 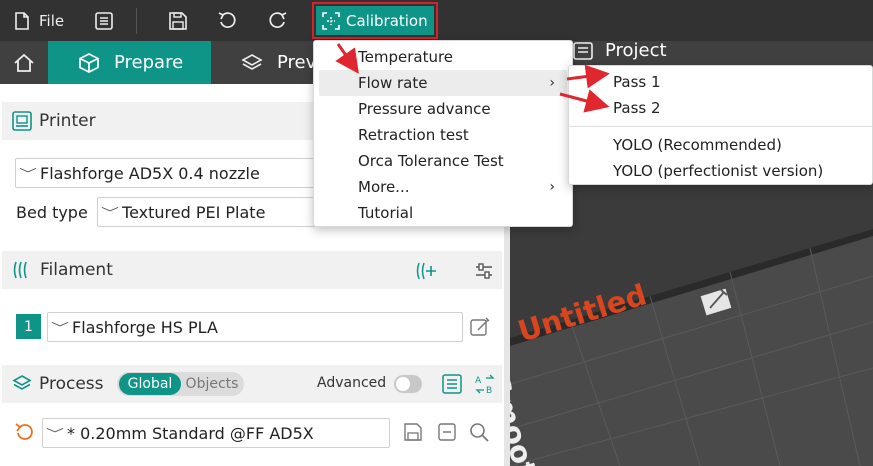 I want to click on filament-settings-button, so click(x=484, y=271).